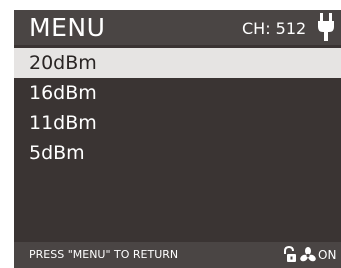 The width and height of the screenshot is (341, 268). What do you see at coordinates (326, 27) in the screenshot?
I see `plug-icon` at bounding box center [326, 27].